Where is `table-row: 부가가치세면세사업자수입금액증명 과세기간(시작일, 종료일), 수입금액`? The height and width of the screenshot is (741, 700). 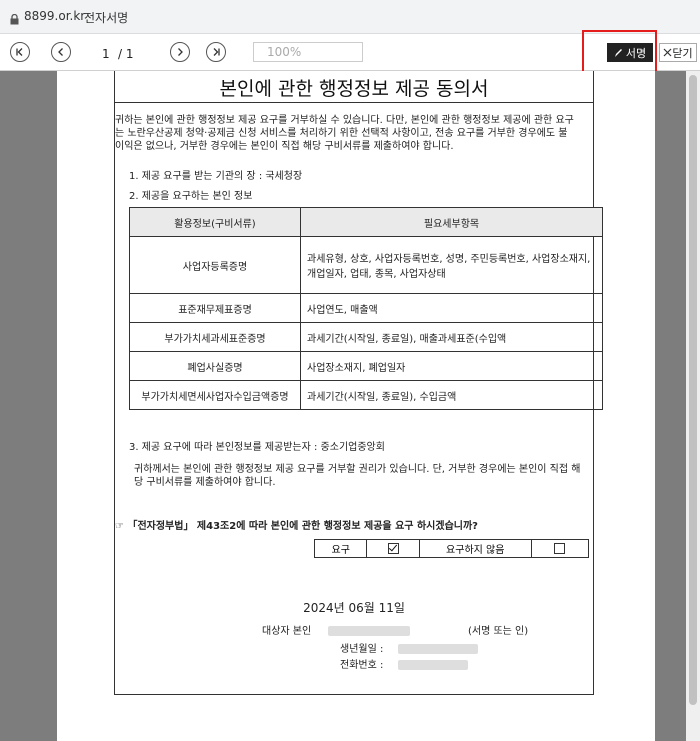
table-row: 부가가치세면세사업자수입금액증명 과세기간(시작일, 종료일), 수입금액 is located at coordinates (366, 395).